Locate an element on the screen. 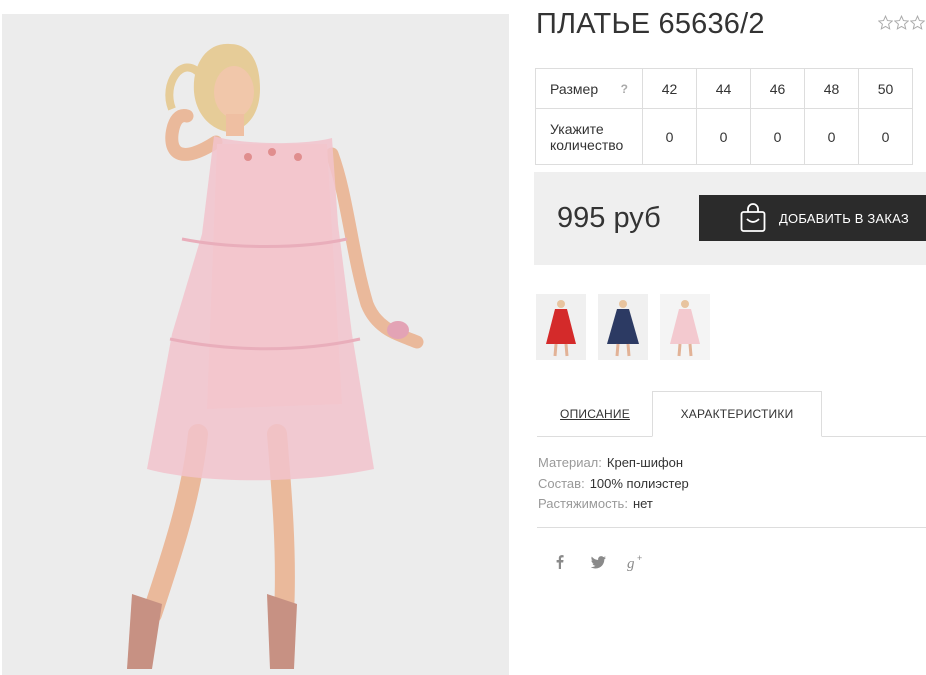 This screenshot has width=926, height=675. spec-key: Растяжимость: is located at coordinates (583, 503).